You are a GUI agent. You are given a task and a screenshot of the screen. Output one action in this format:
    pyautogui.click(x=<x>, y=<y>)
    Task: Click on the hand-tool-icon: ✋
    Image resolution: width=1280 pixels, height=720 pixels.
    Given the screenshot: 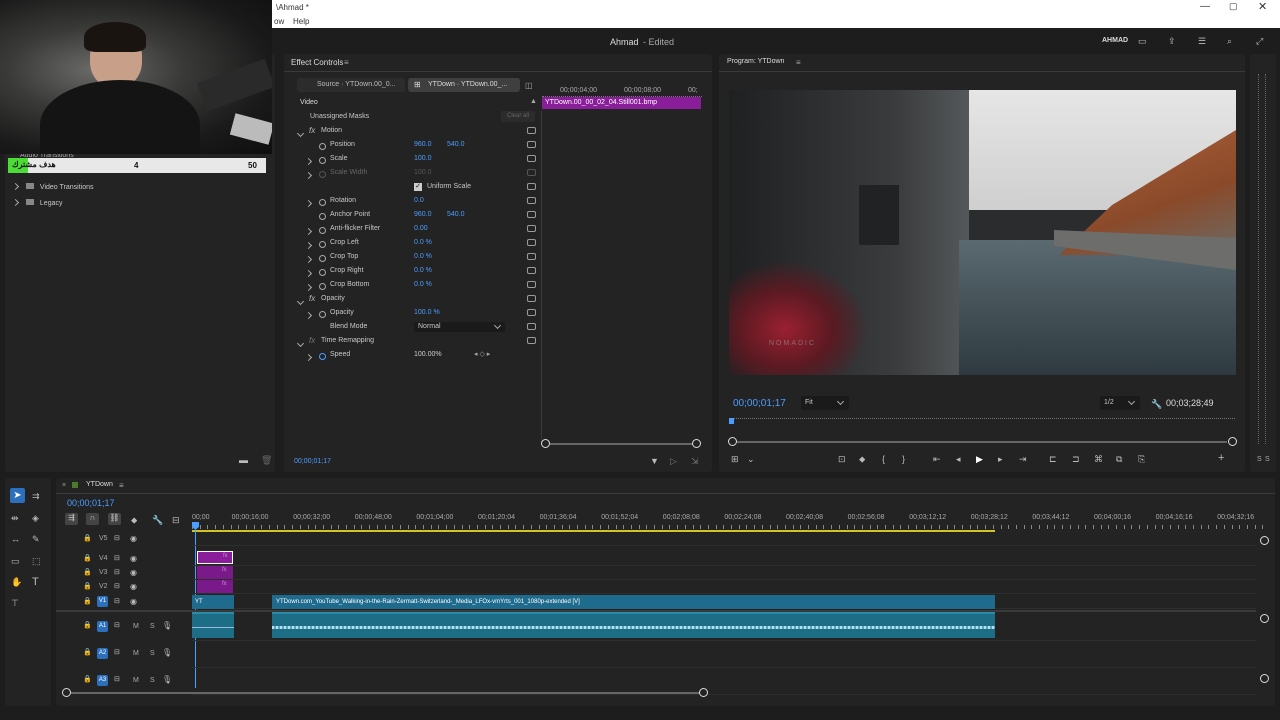 What is the action you would take?
    pyautogui.click(x=16, y=582)
    